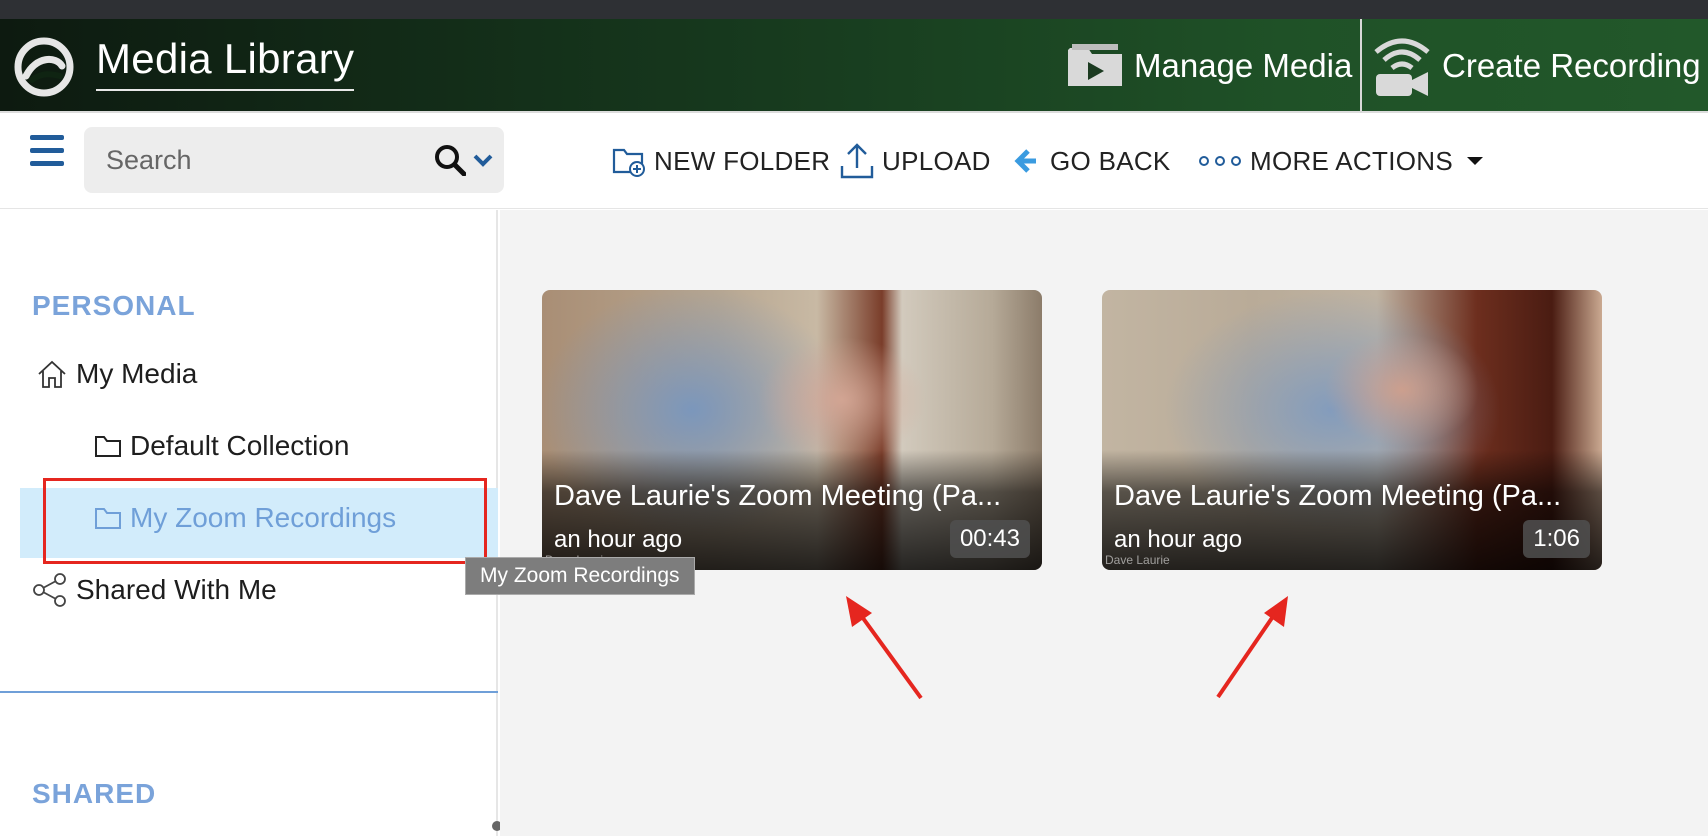 This screenshot has height=836, width=1708. Describe the element at coordinates (742, 160) in the screenshot. I see `new-folder-label: NEW FOLDER` at that location.